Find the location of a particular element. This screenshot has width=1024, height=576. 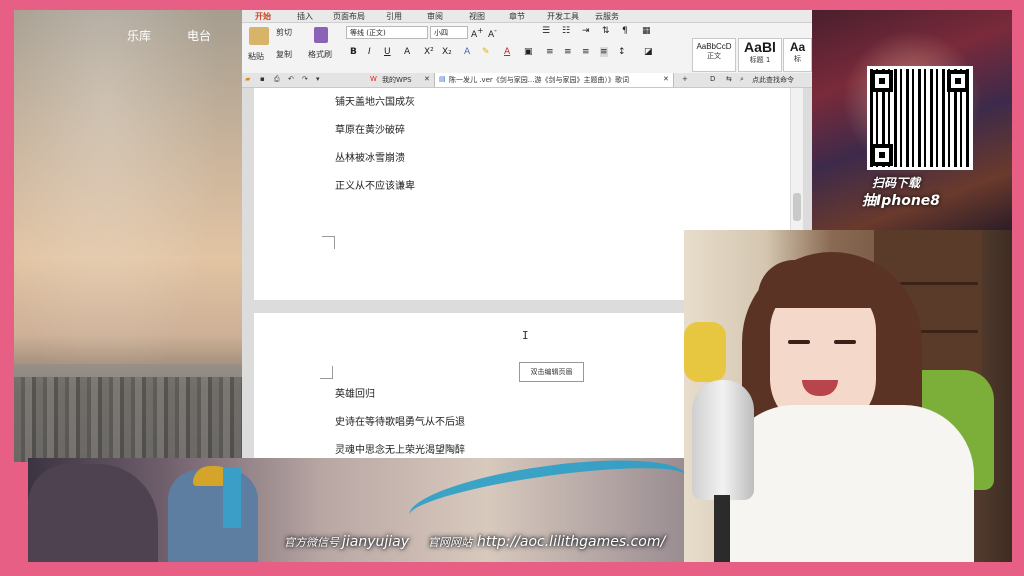

align-right-icon: ≡ is located at coordinates (586, 52).